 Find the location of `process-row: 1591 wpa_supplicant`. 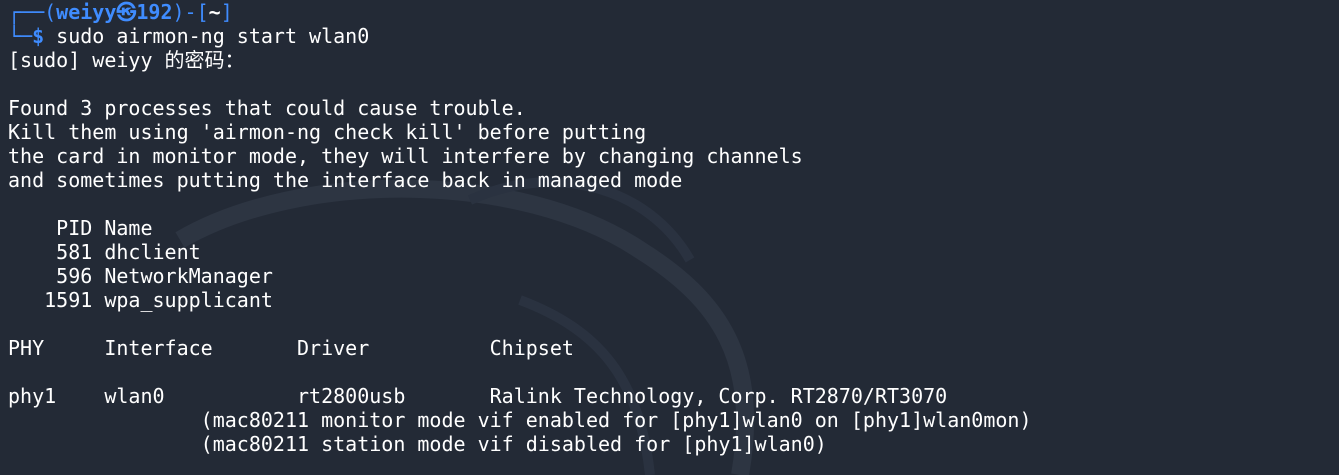

process-row: 1591 wpa_supplicant is located at coordinates (140, 300).